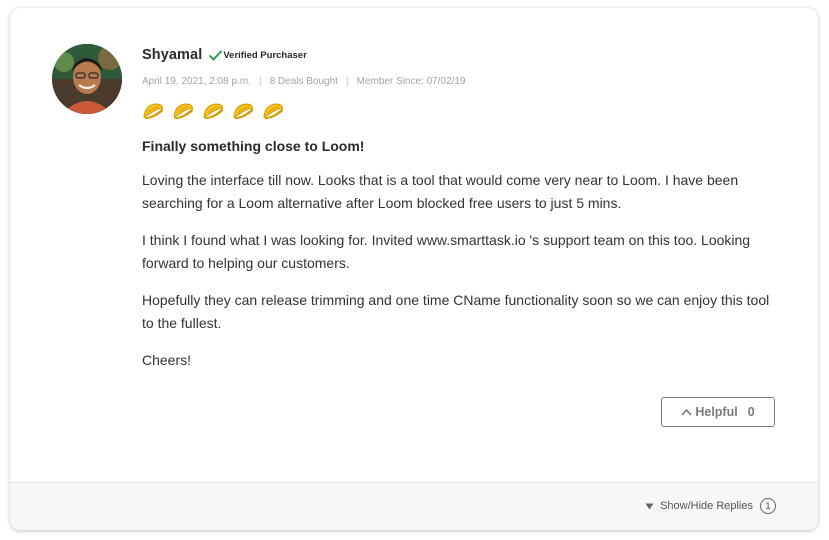  What do you see at coordinates (265, 55) in the screenshot?
I see `verified-label: Verified Purchaser` at bounding box center [265, 55].